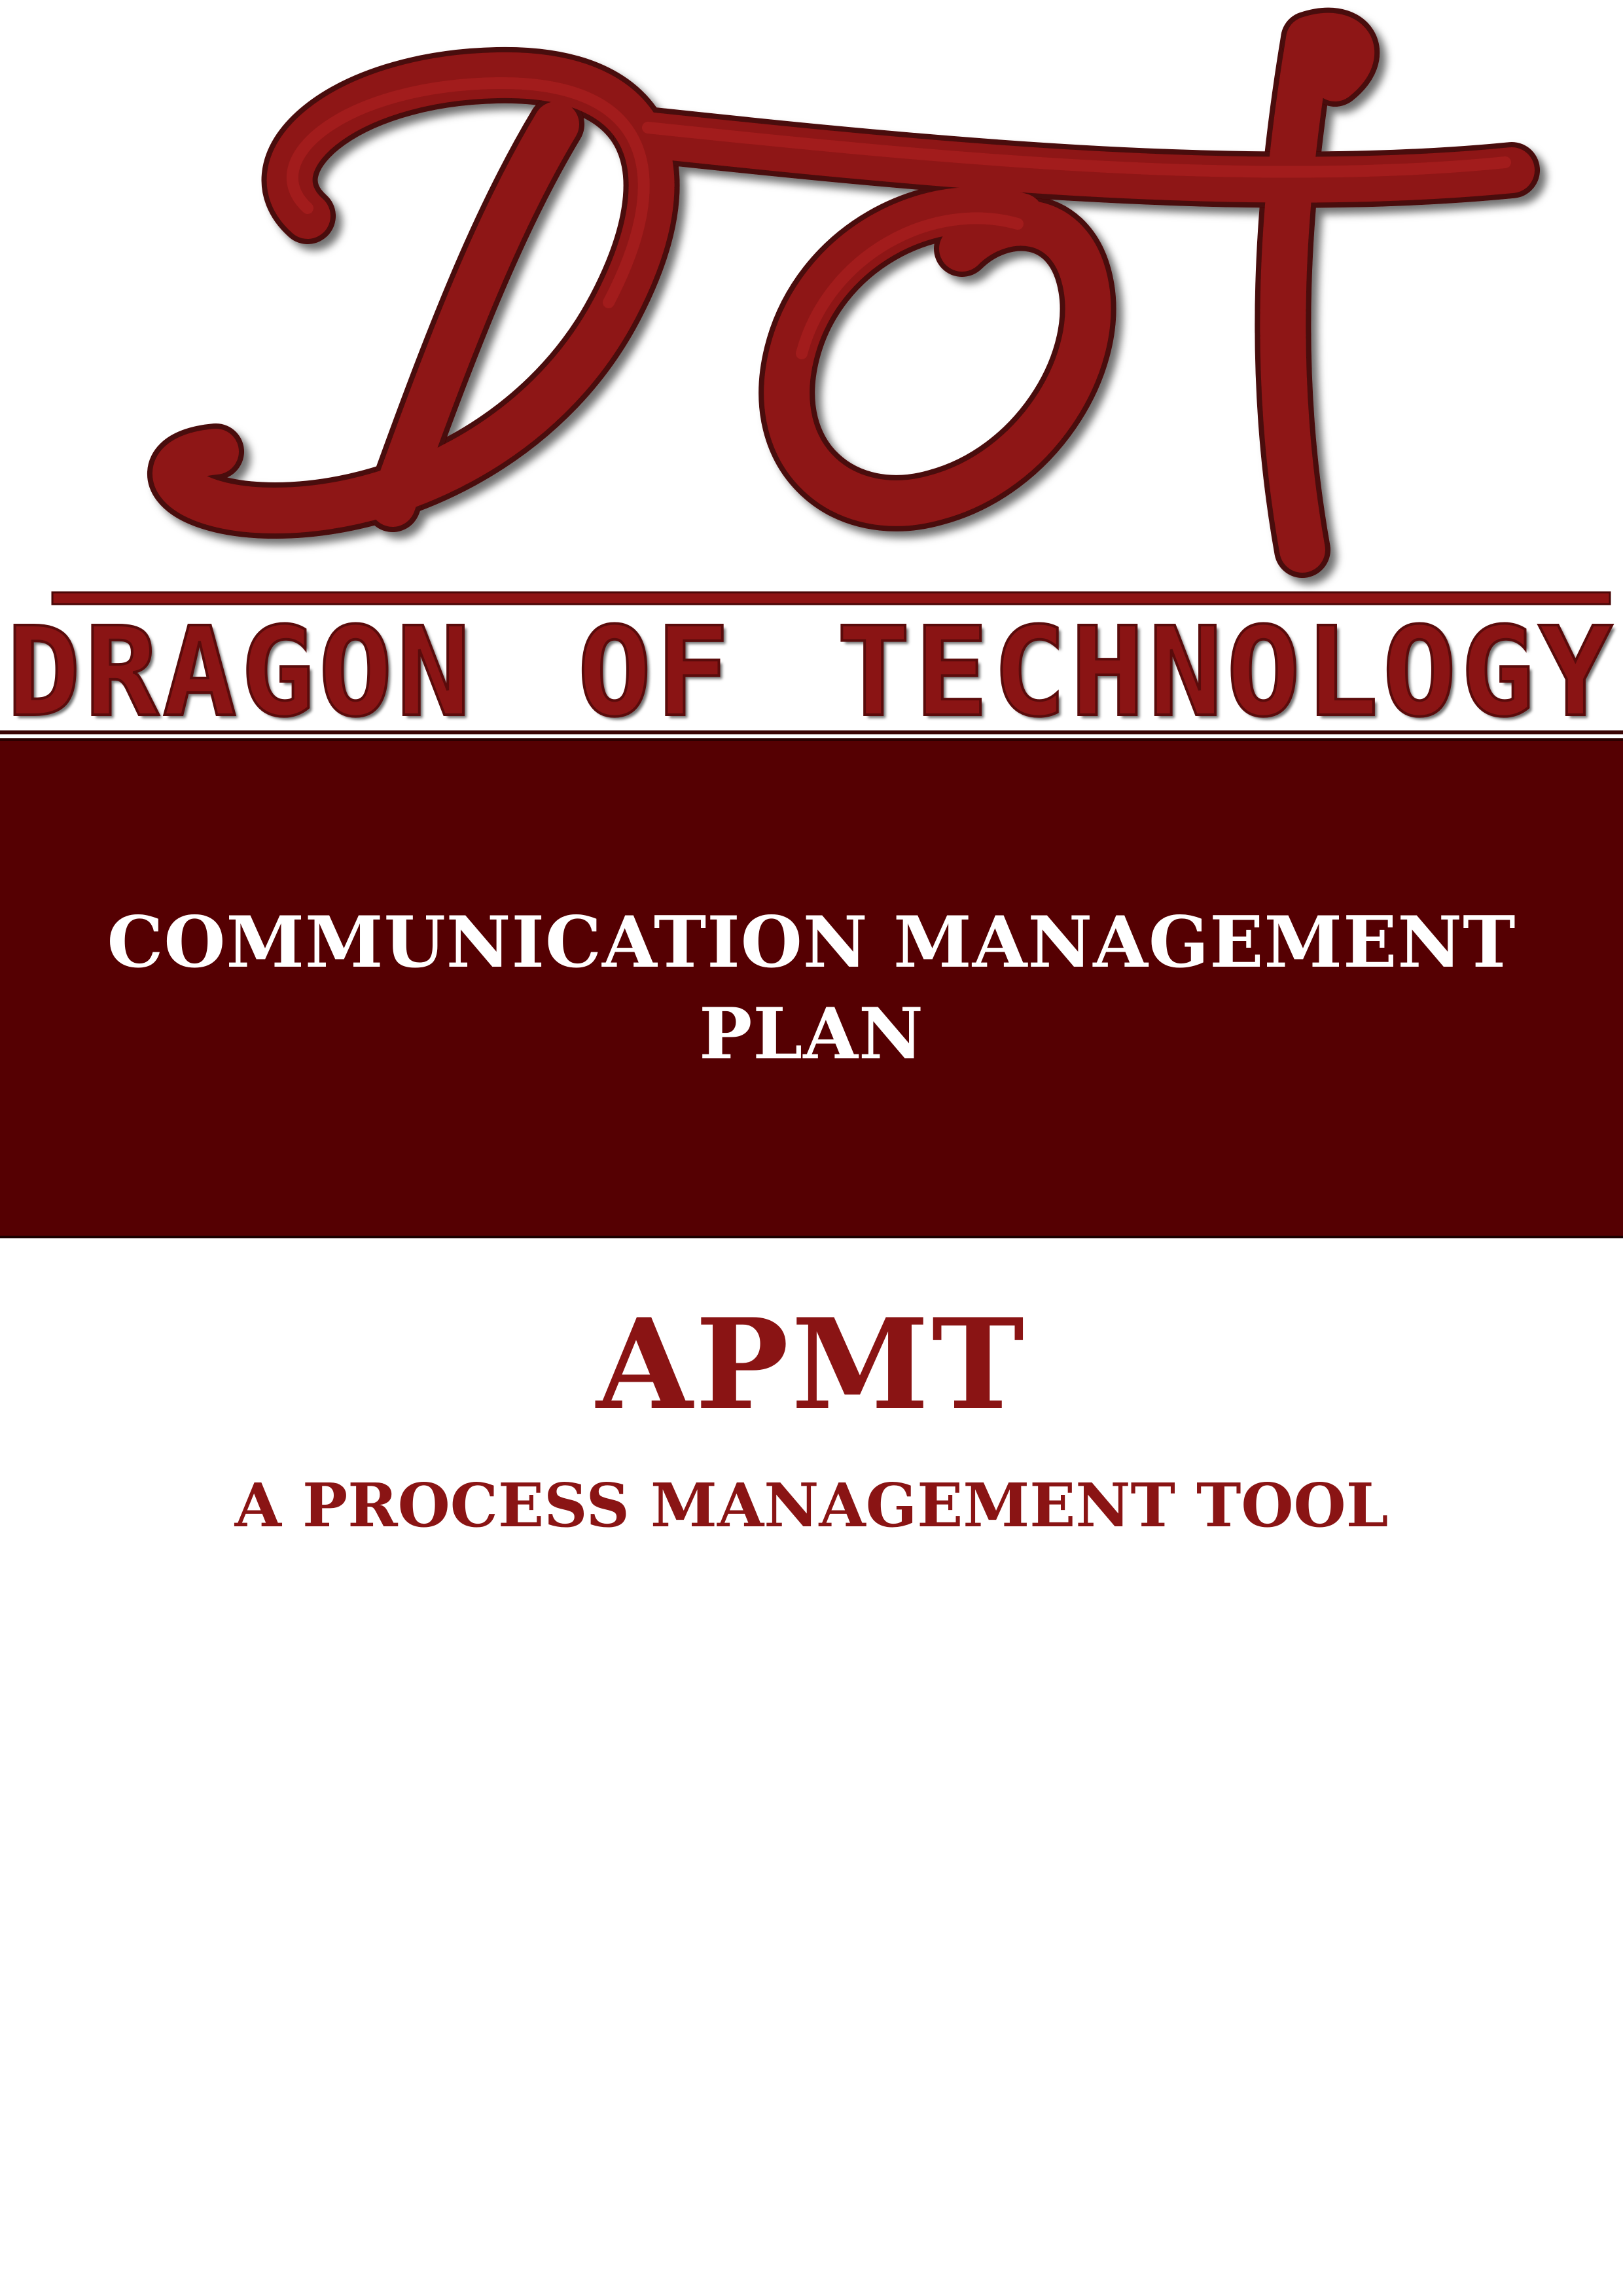 This screenshot has height=2296, width=1623. I want to click on brand-wordmark: DRAGON OF TECHNOLOGY, so click(810, 672).